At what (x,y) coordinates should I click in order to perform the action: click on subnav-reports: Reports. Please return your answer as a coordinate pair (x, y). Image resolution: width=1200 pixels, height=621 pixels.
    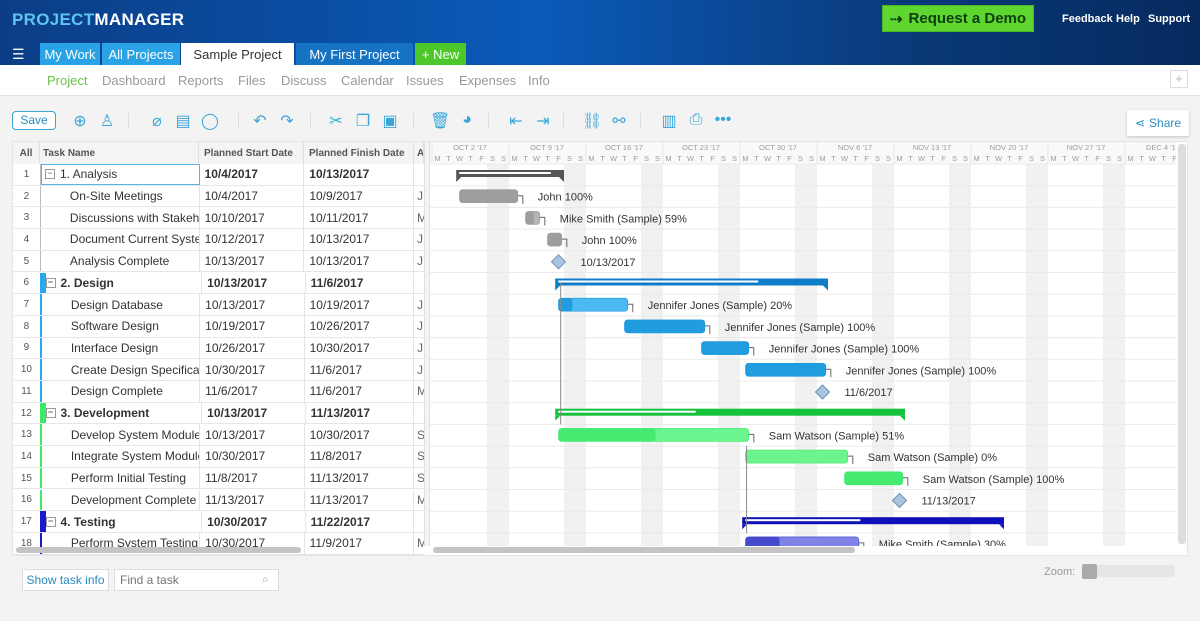
    Looking at the image, I should click on (201, 80).